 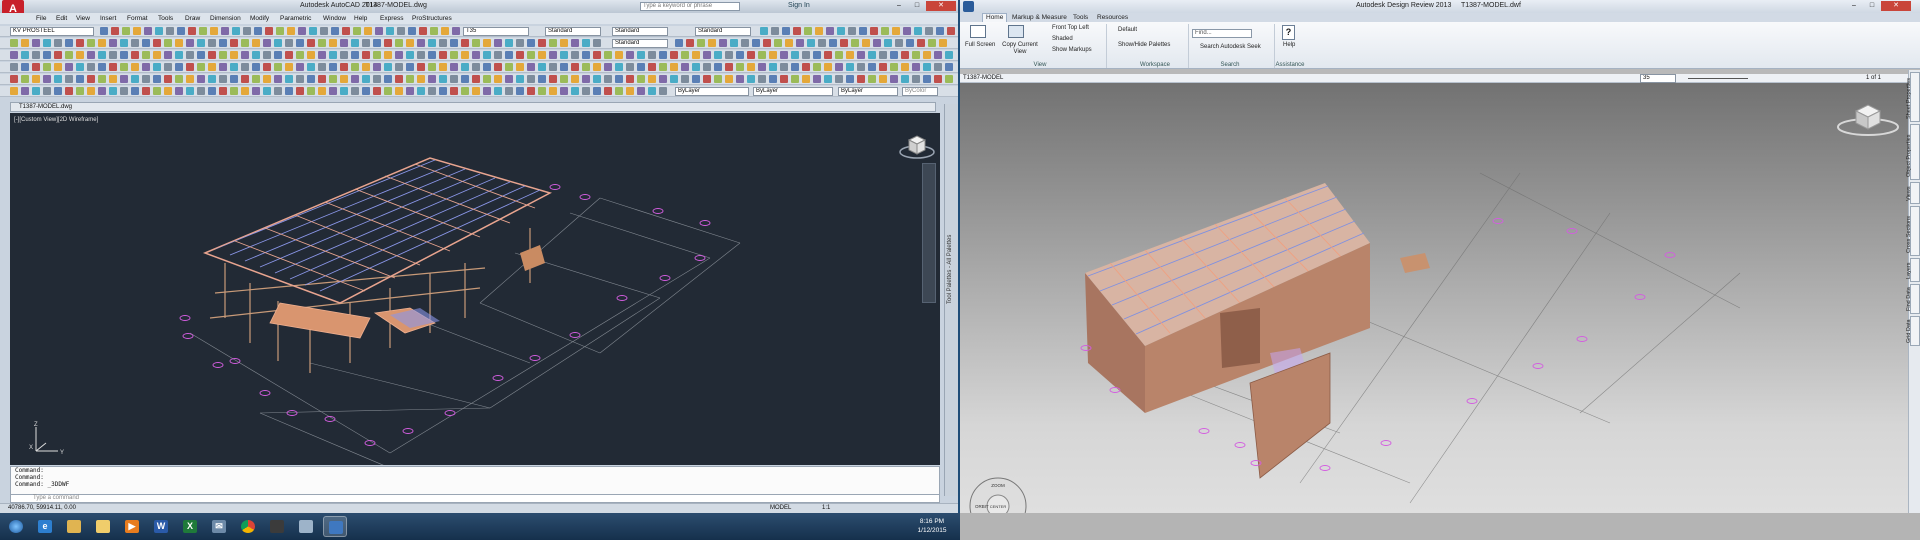 I want to click on tab-tools: Tools, so click(x=1080, y=17).